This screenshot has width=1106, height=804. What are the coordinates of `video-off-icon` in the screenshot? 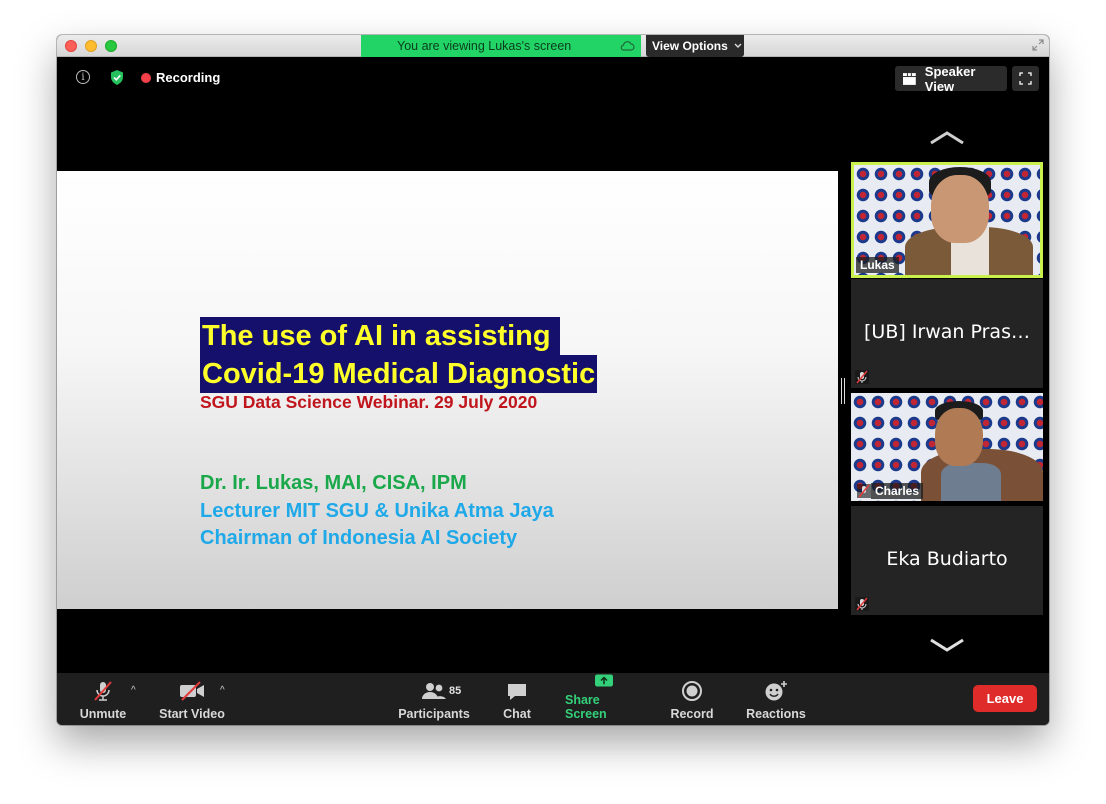 It's located at (192, 691).